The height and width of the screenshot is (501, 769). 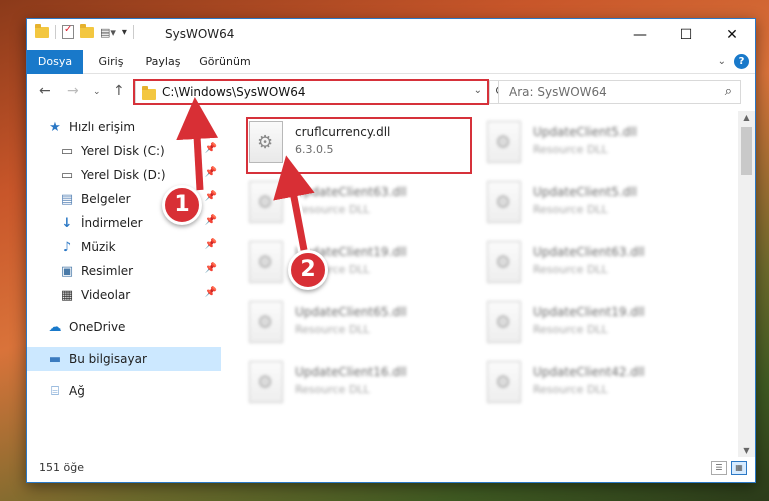 I want to click on toolbar-divider, so click(x=133, y=32).